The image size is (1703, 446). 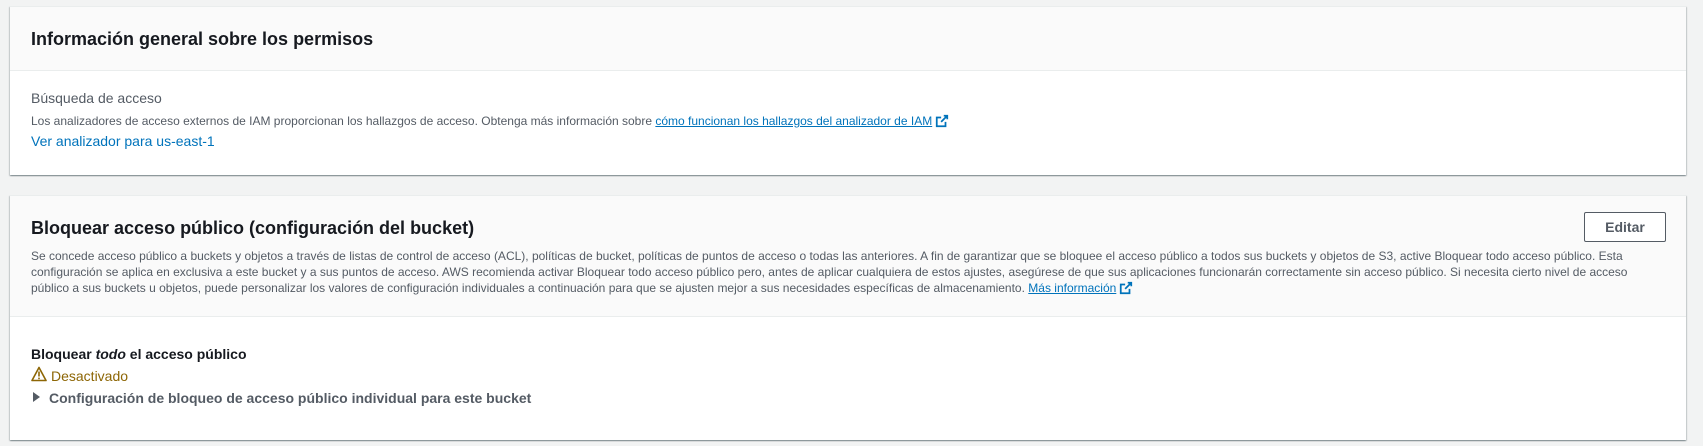 What do you see at coordinates (110, 354) in the screenshot?
I see `block-all-emphasis: todo` at bounding box center [110, 354].